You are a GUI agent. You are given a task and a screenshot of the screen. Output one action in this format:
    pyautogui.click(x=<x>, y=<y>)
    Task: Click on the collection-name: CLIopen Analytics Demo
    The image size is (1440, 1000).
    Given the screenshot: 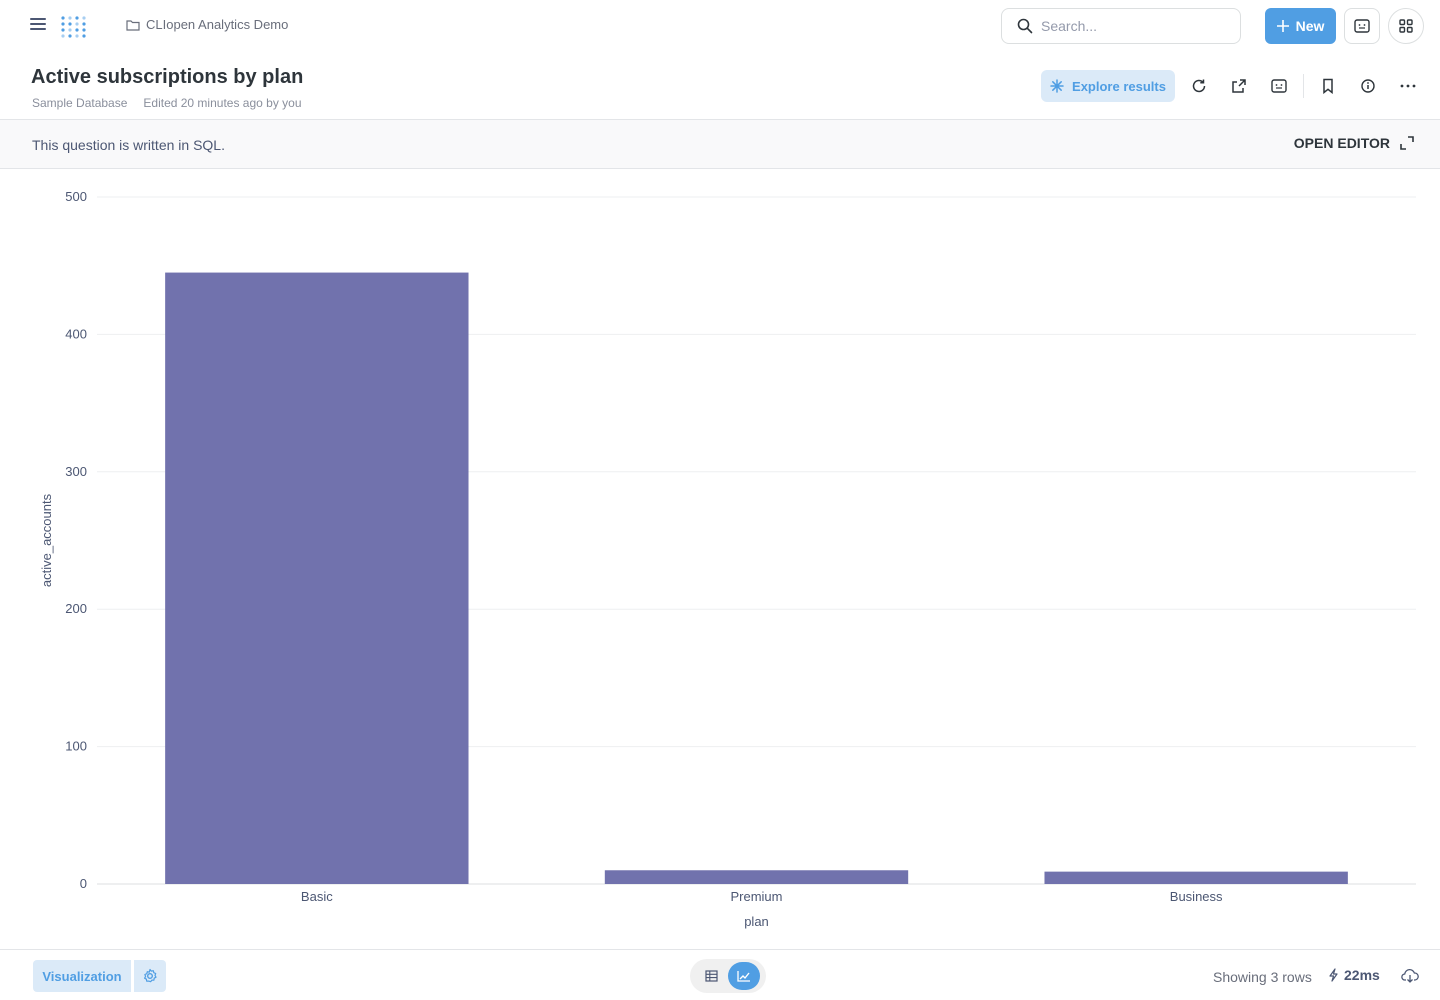 What is the action you would take?
    pyautogui.click(x=217, y=24)
    